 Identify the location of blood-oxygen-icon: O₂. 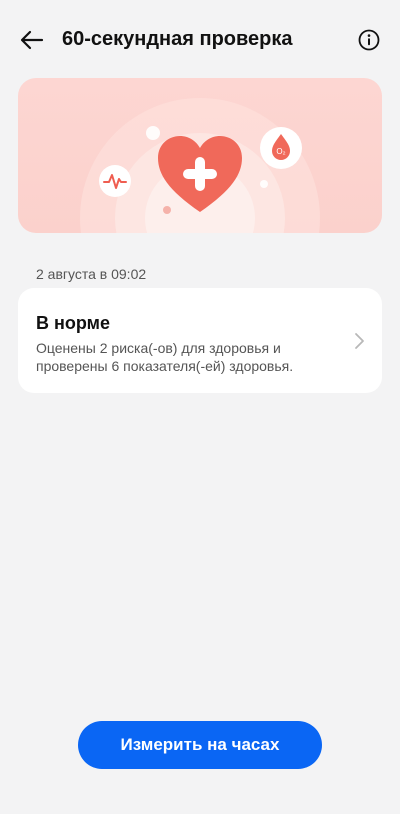
(281, 148).